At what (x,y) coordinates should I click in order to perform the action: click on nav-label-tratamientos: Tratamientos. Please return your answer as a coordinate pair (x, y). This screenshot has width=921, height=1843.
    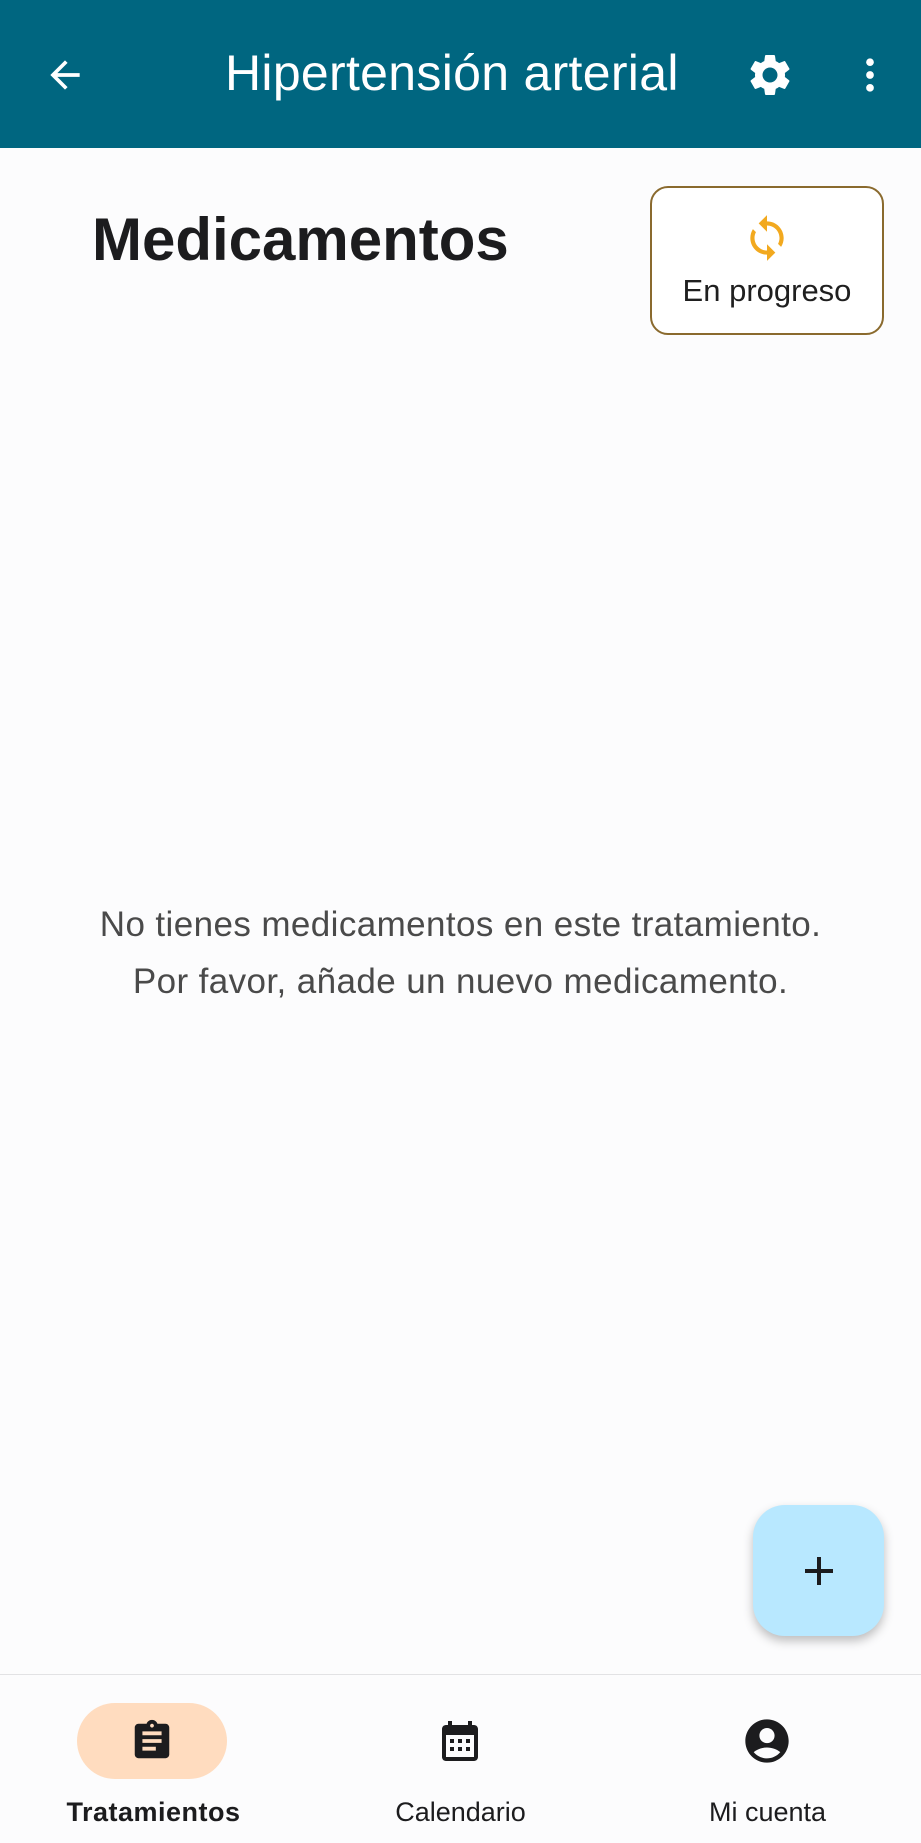
    Looking at the image, I should click on (153, 1812).